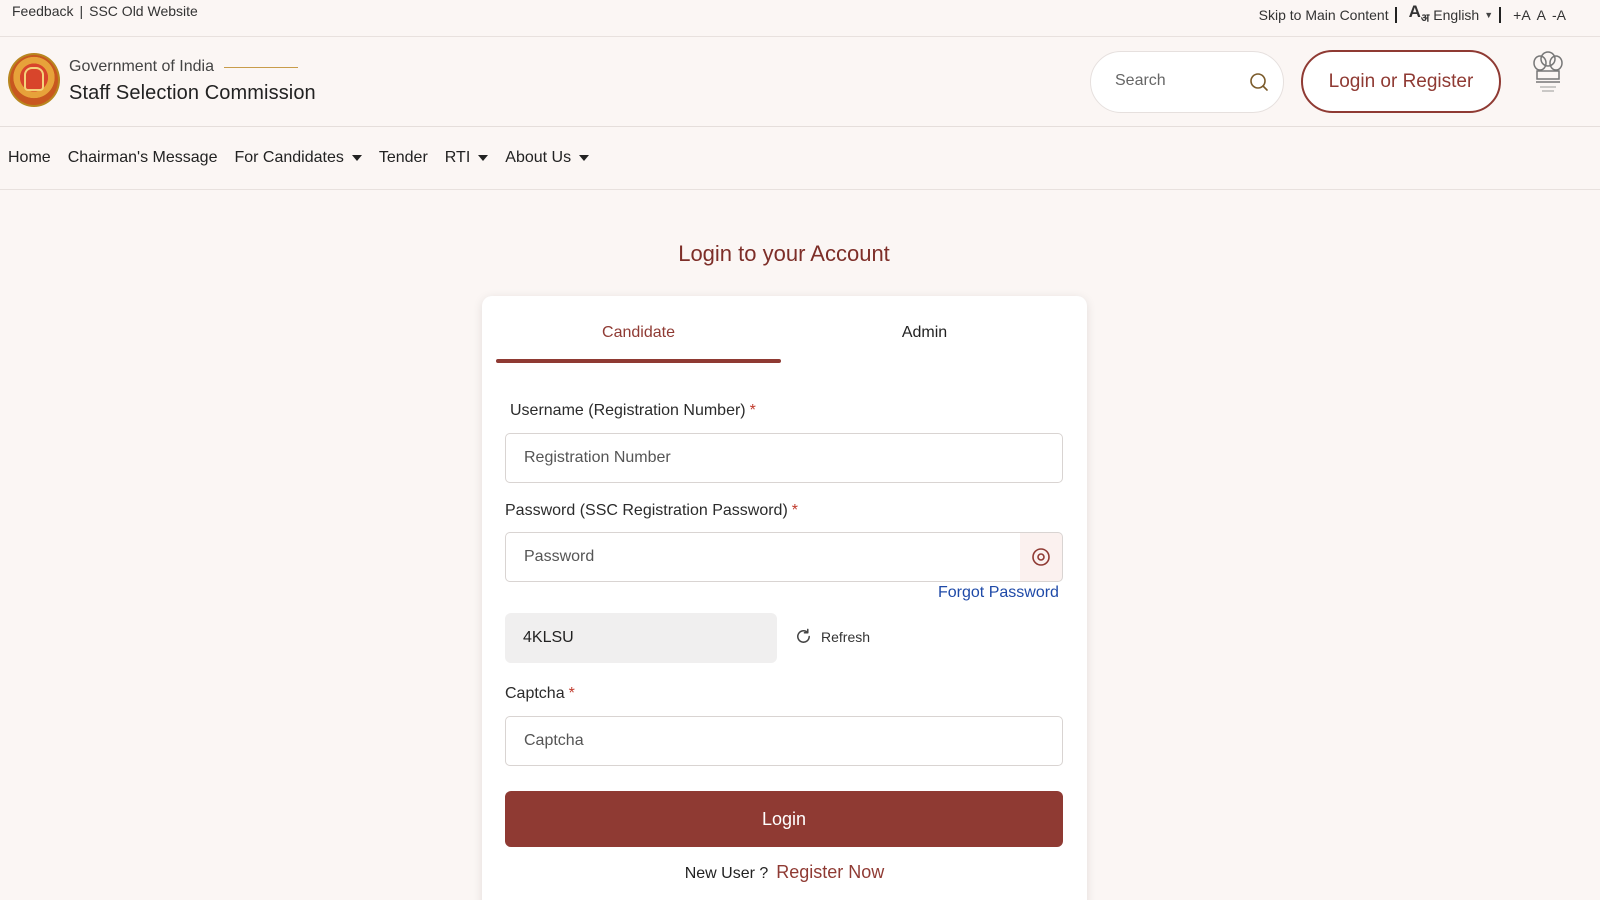 The height and width of the screenshot is (900, 1600). I want to click on old-website-link: SSC Old Website, so click(143, 11).